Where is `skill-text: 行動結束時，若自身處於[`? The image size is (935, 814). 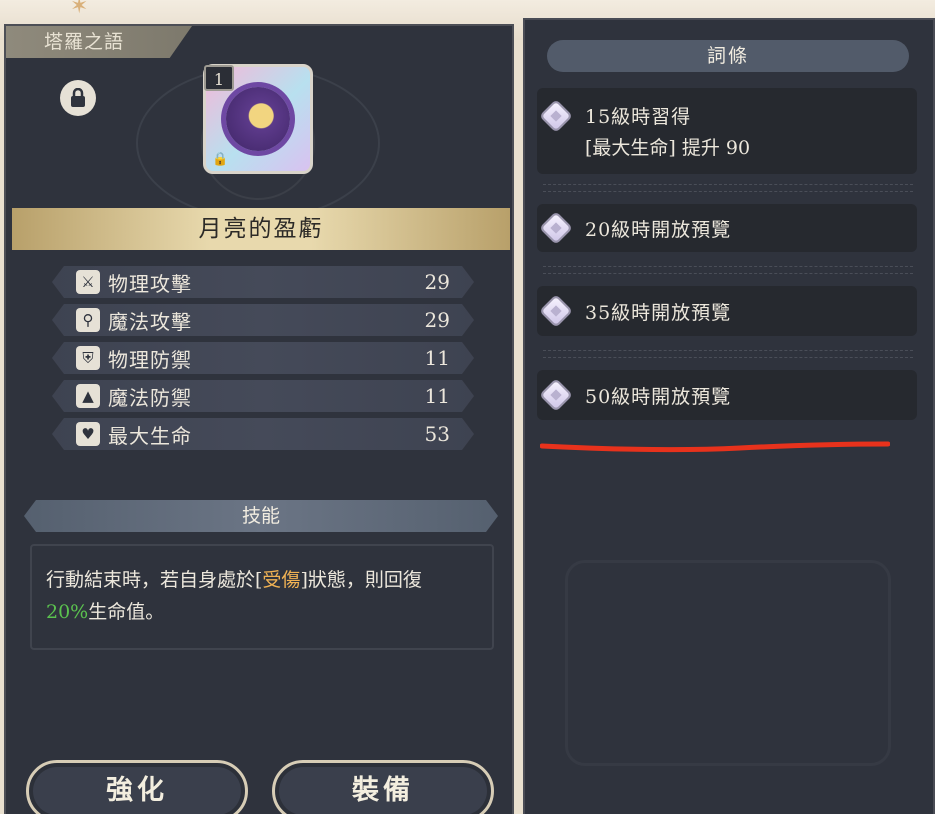 skill-text: 行動結束時，若自身處於[ is located at coordinates (154, 580).